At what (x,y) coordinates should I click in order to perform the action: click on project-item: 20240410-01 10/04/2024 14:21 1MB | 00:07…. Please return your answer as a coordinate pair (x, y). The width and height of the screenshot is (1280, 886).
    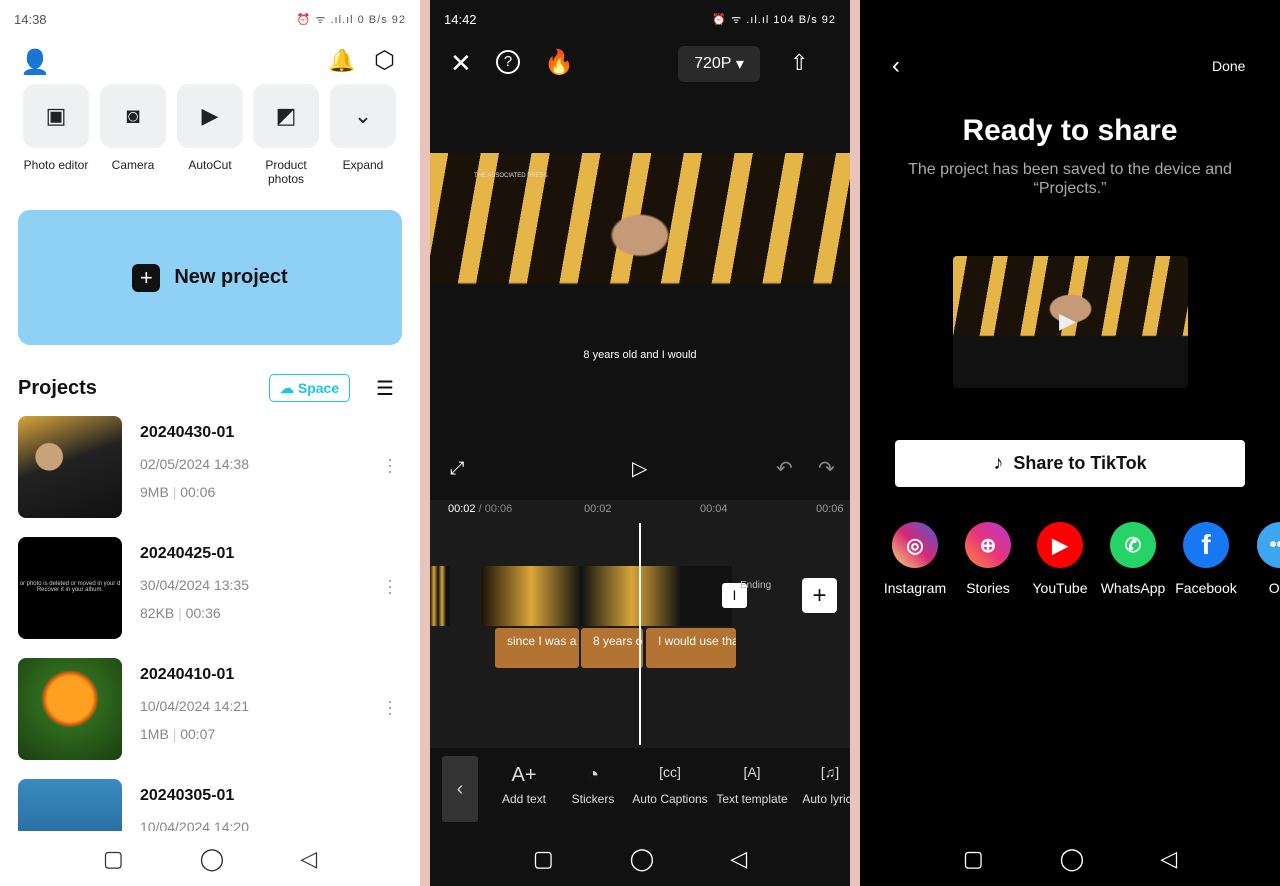
    Looking at the image, I should click on (210, 710).